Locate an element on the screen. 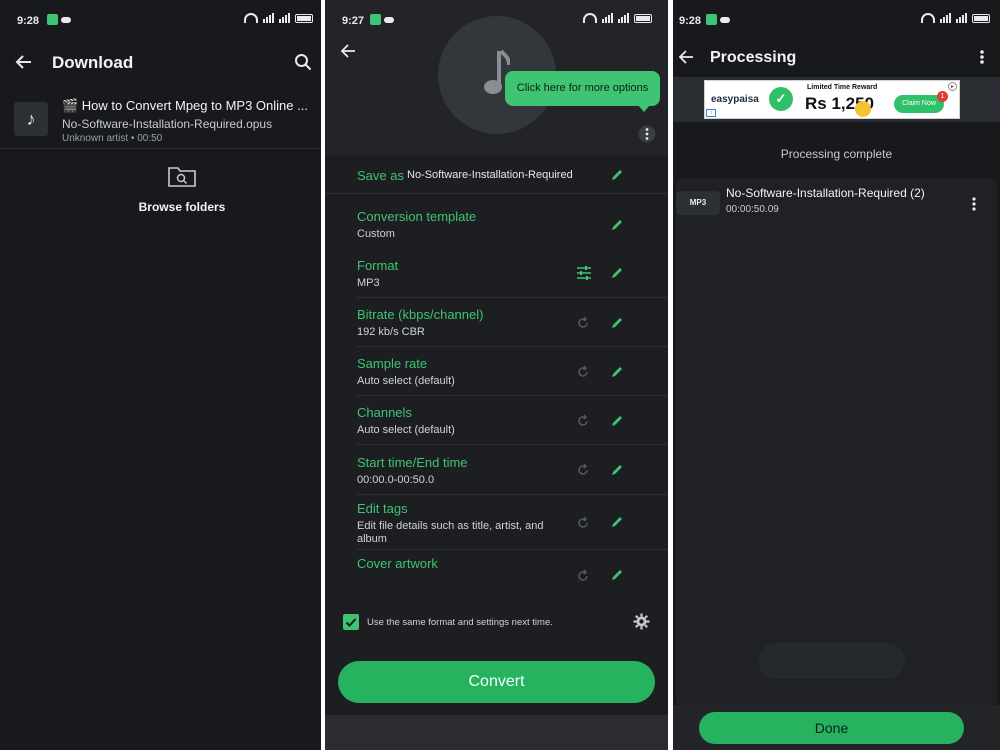 Image resolution: width=1000 pixels, height=750 pixels. conversion-template-row: Conversion template Custom is located at coordinates (496, 226).